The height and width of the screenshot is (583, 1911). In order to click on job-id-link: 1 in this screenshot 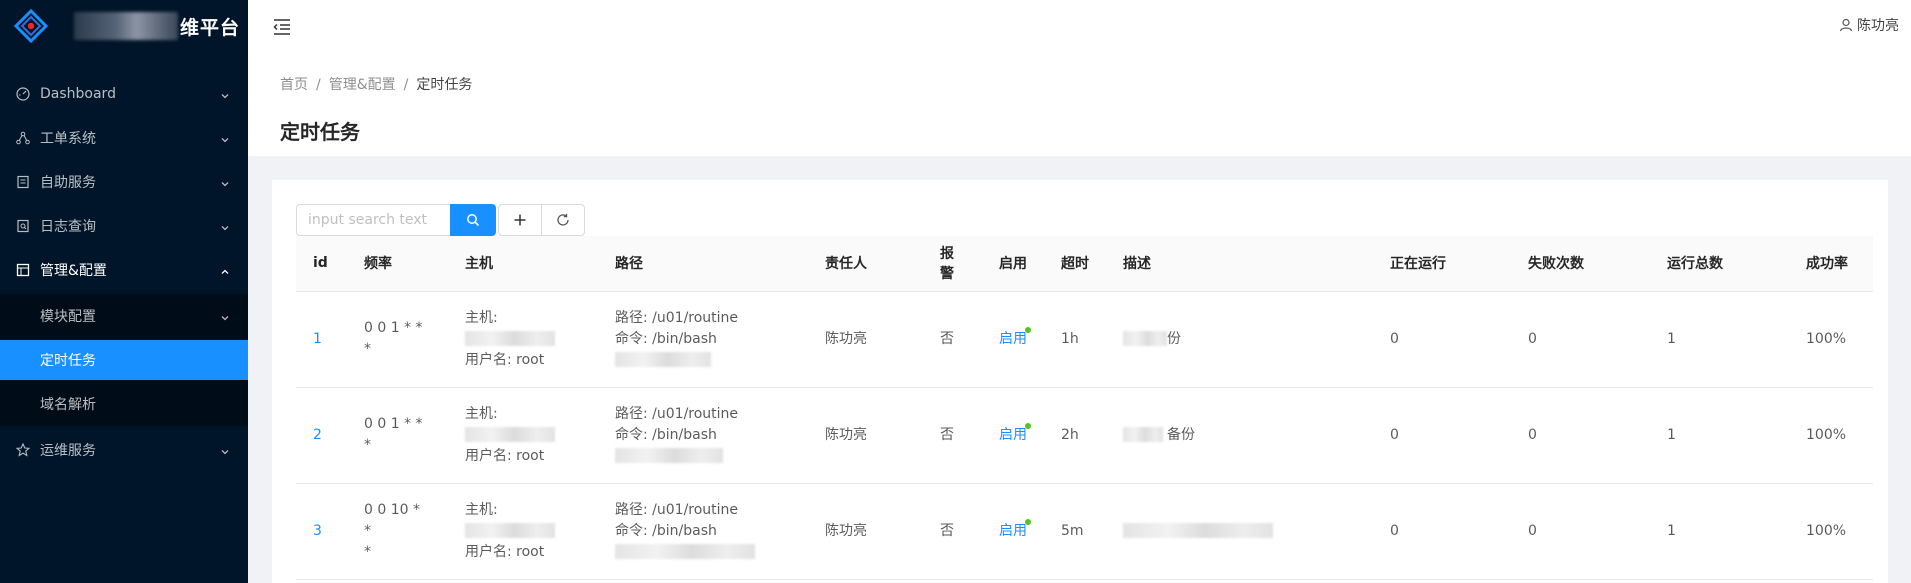, I will do `click(317, 339)`.